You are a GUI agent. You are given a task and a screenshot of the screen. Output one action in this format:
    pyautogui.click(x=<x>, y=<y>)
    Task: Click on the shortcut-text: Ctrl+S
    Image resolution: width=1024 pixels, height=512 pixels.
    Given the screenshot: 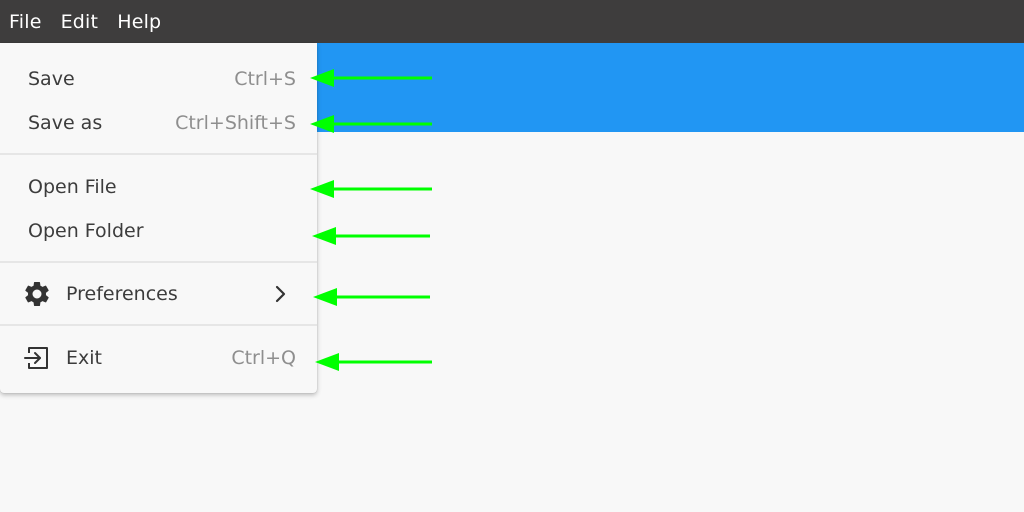 What is the action you would take?
    pyautogui.click(x=265, y=79)
    